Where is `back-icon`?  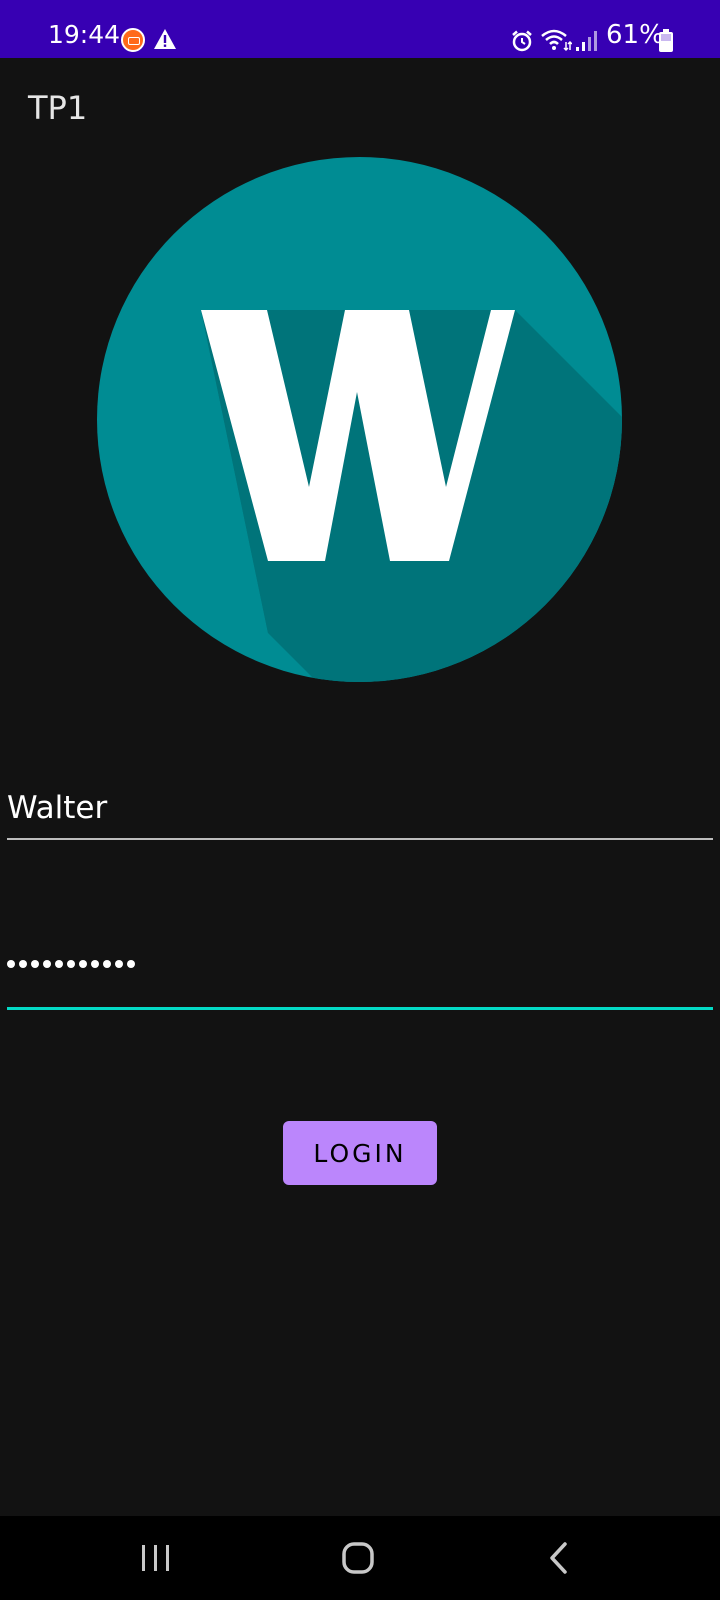
back-icon is located at coordinates (558, 1558).